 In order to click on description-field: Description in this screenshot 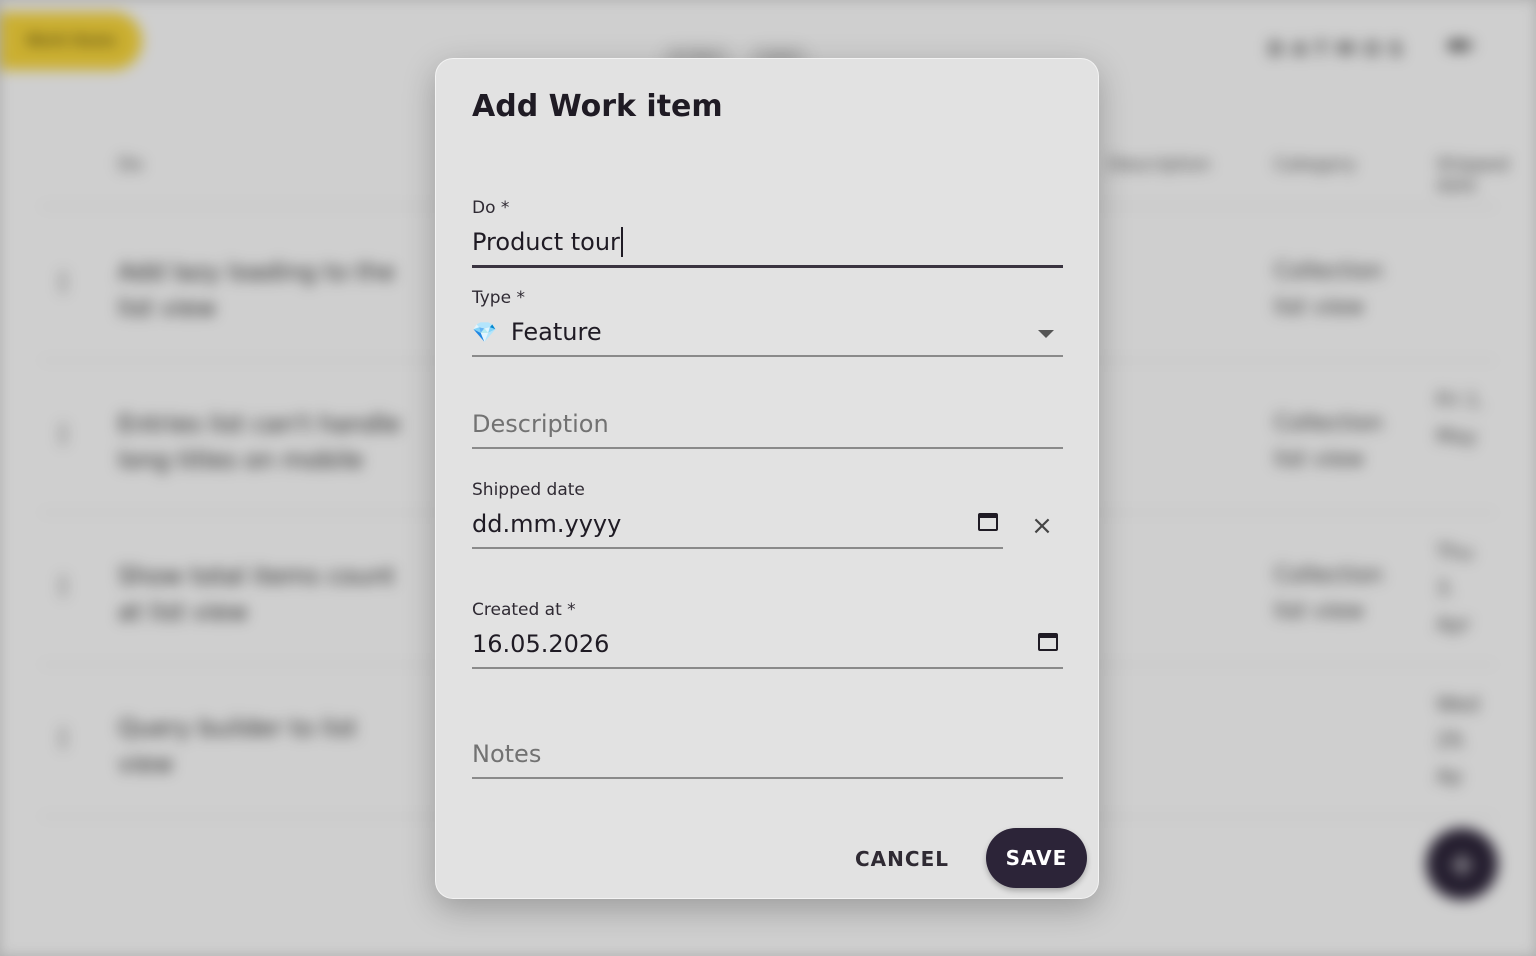, I will do `click(767, 425)`.